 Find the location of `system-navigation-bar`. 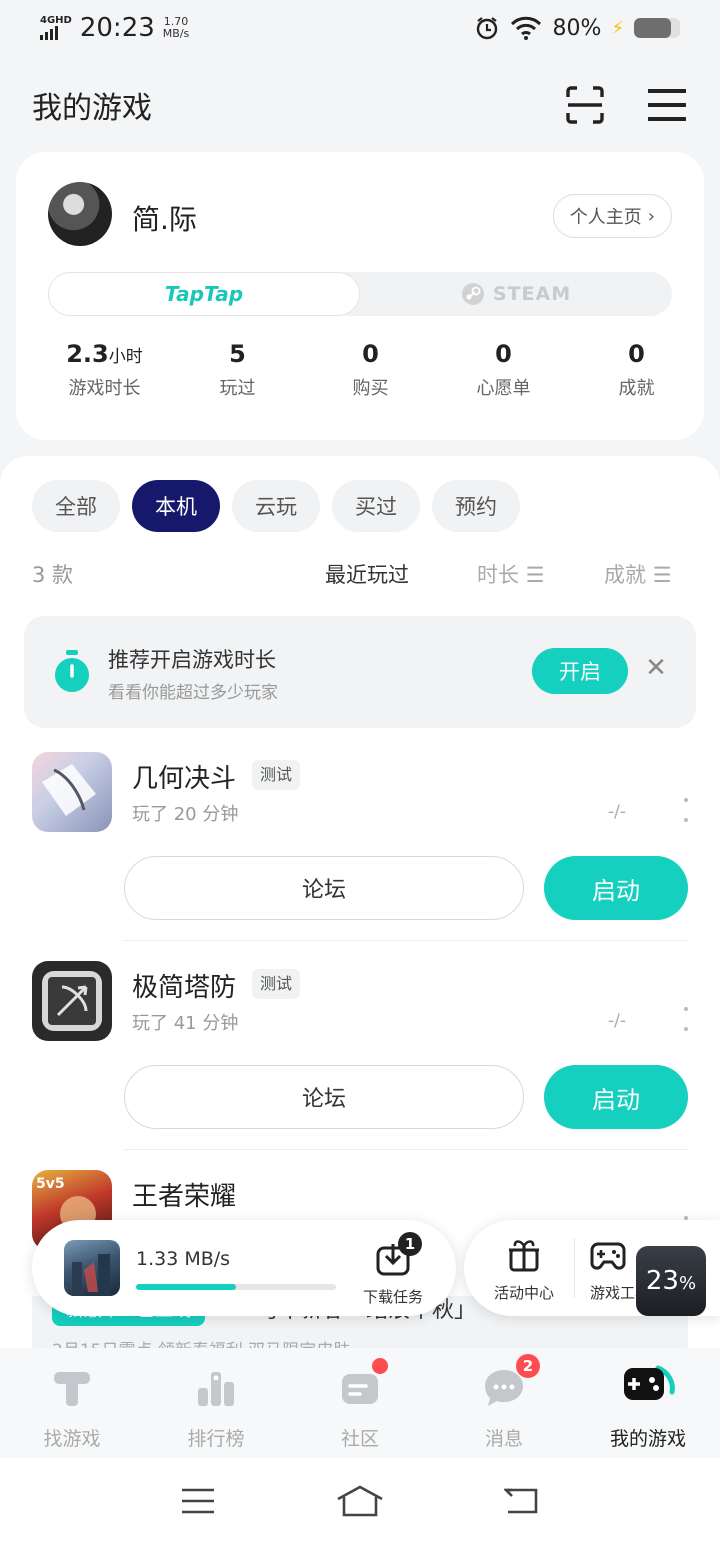

system-navigation-bar is located at coordinates (360, 1501).